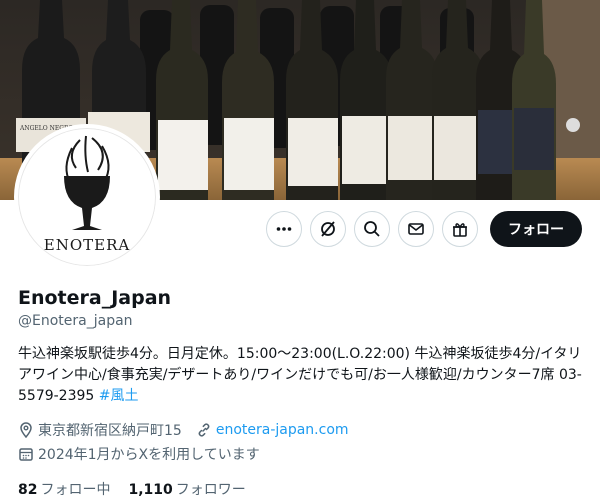 The height and width of the screenshot is (502, 600). I want to click on user-handle: @Enotera_japan, so click(75, 321).